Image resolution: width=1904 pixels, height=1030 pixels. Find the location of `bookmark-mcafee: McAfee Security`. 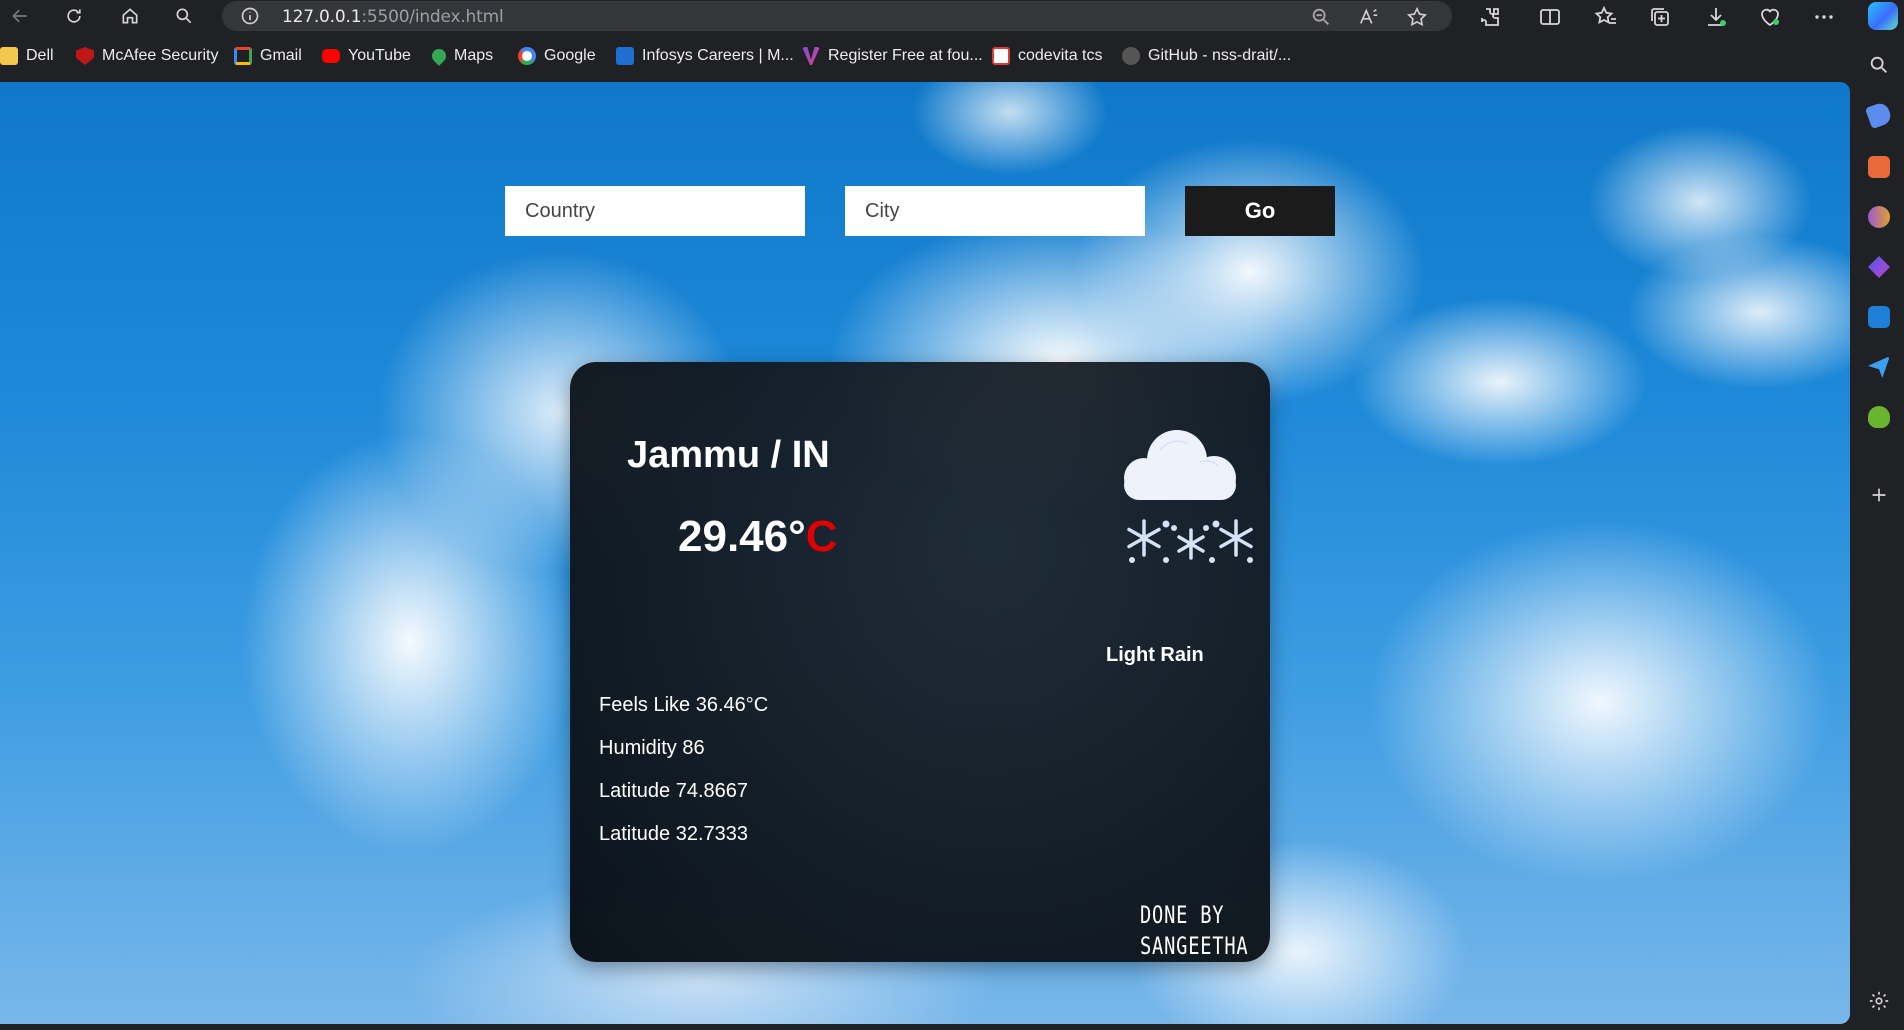

bookmark-mcafee: McAfee Security is located at coordinates (147, 56).